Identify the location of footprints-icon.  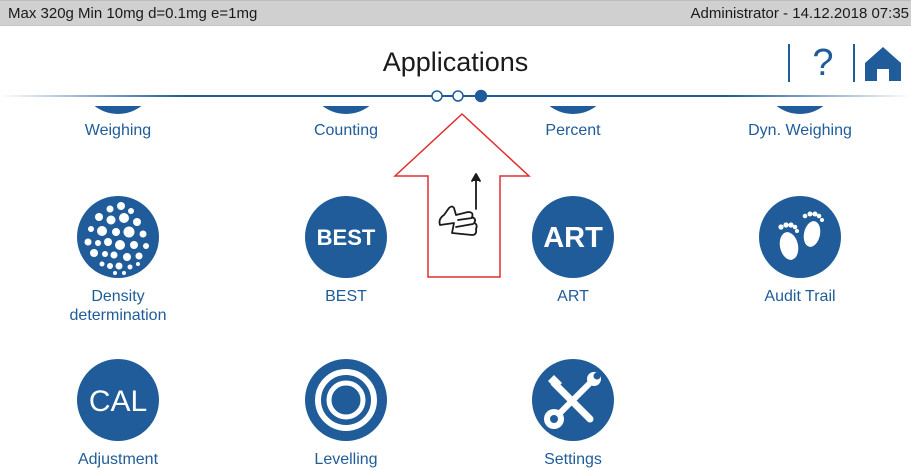
(800, 237).